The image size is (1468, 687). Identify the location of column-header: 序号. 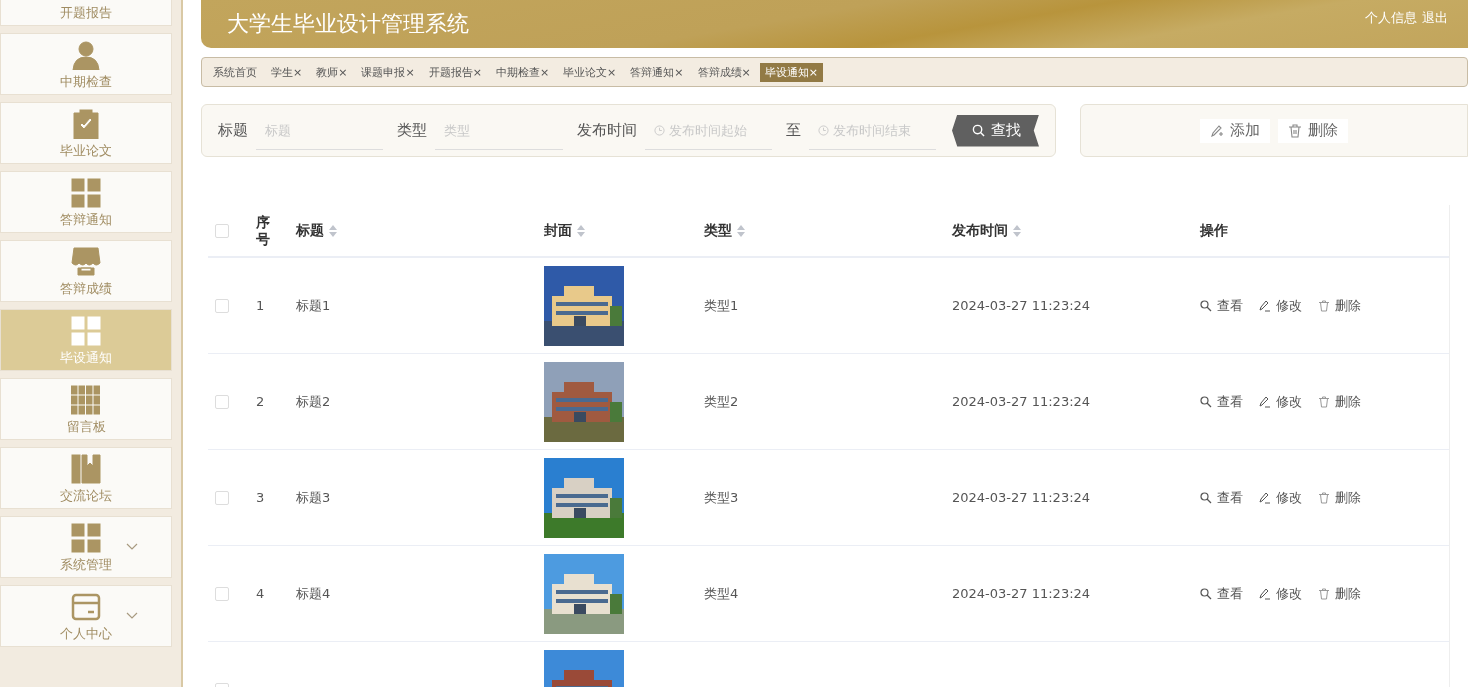
(263, 230).